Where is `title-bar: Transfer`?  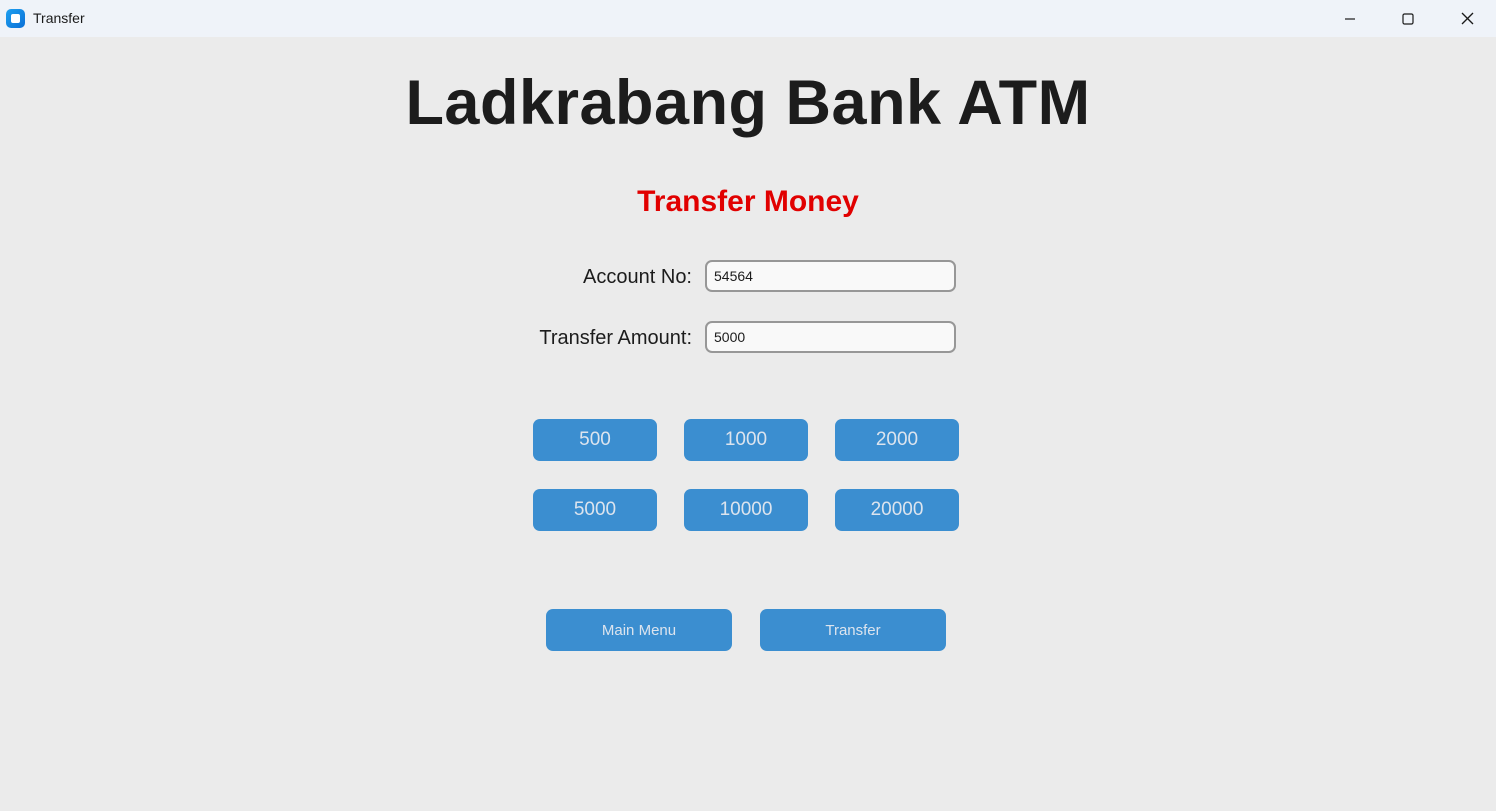 title-bar: Transfer is located at coordinates (748, 18).